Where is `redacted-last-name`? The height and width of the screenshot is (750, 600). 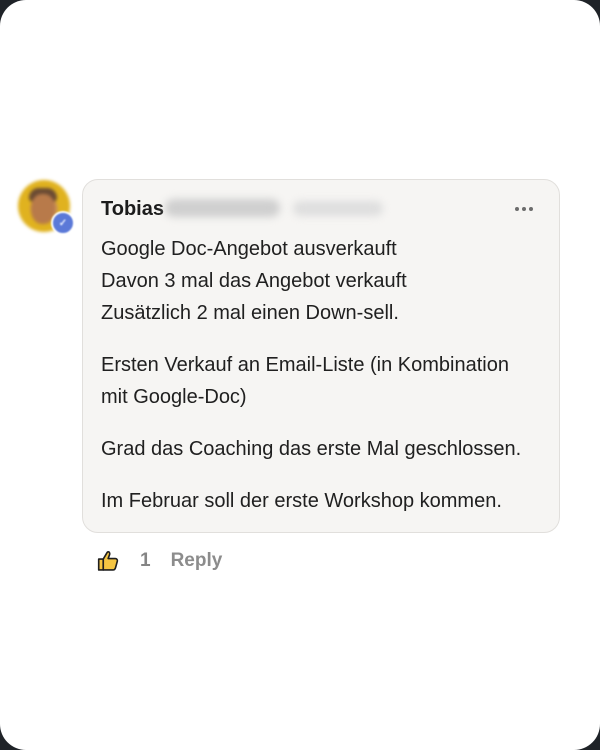 redacted-last-name is located at coordinates (222, 208).